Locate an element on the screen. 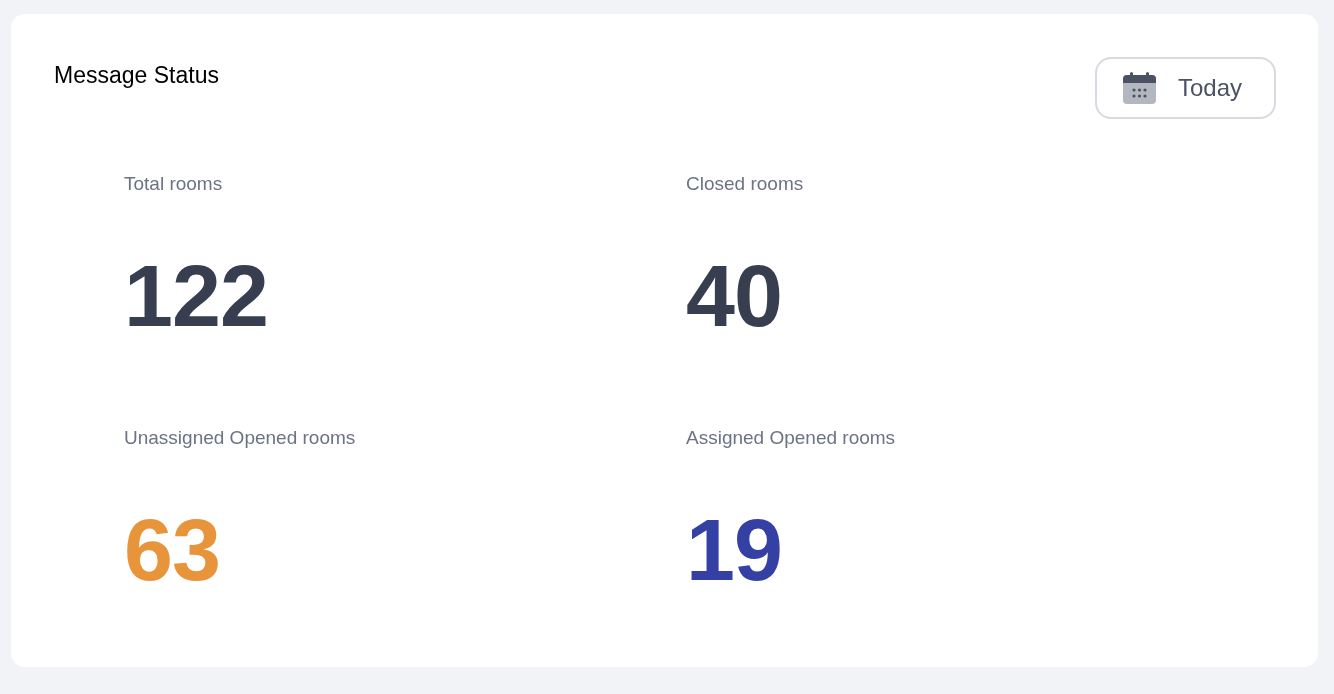 This screenshot has width=1334, height=694. stat-label: Closed rooms is located at coordinates (745, 184).